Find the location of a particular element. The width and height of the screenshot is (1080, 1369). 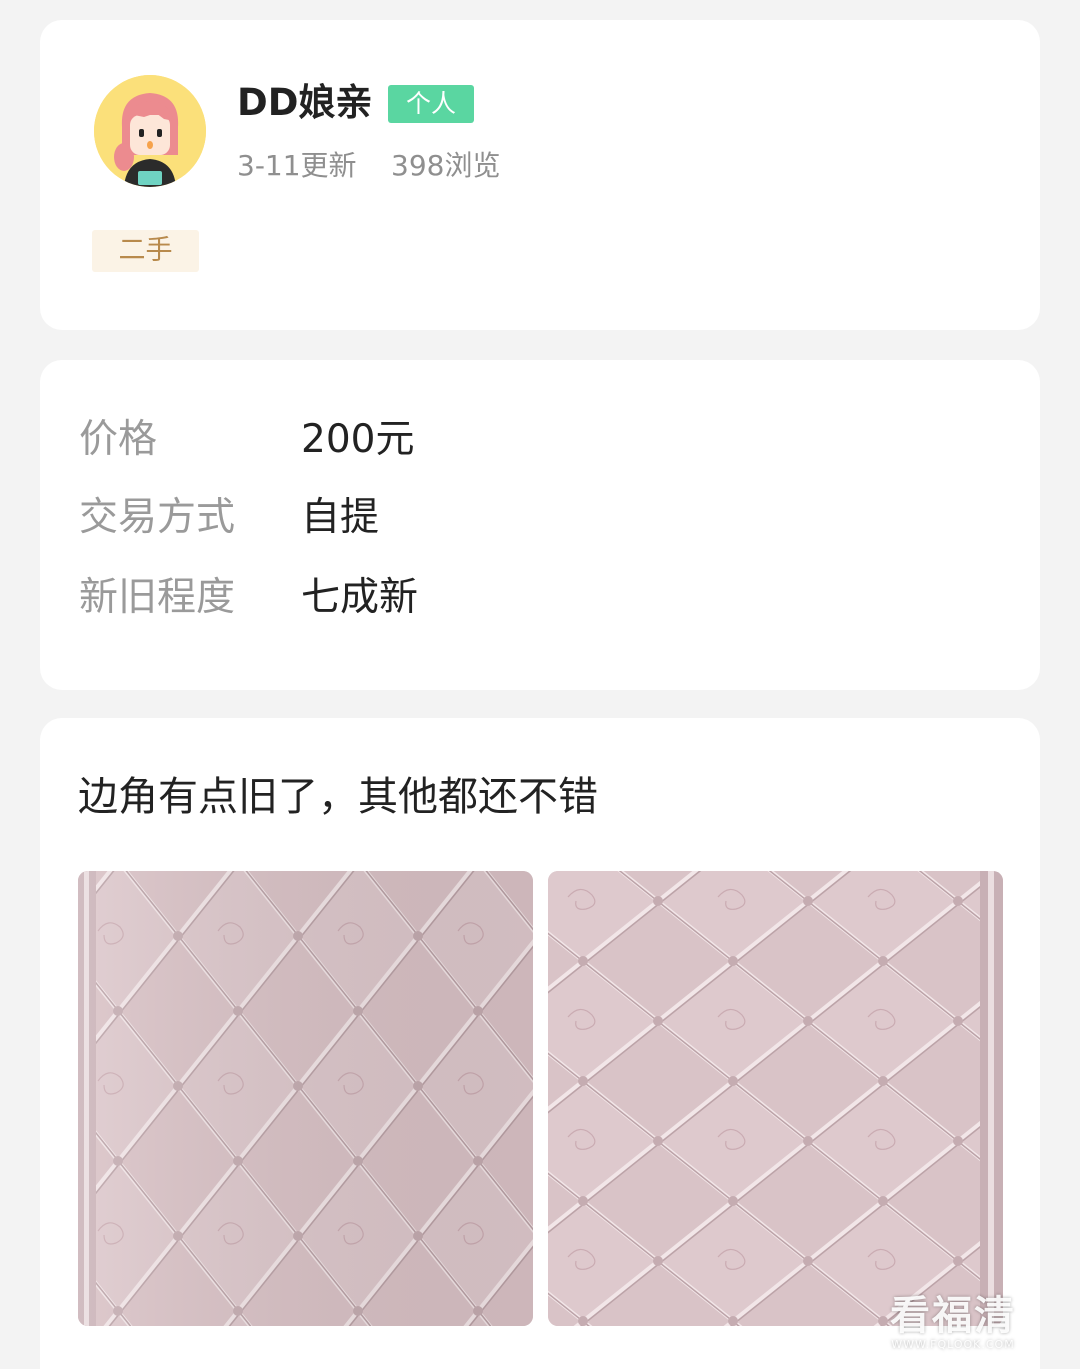

avatar-girl-icon is located at coordinates (150, 131).